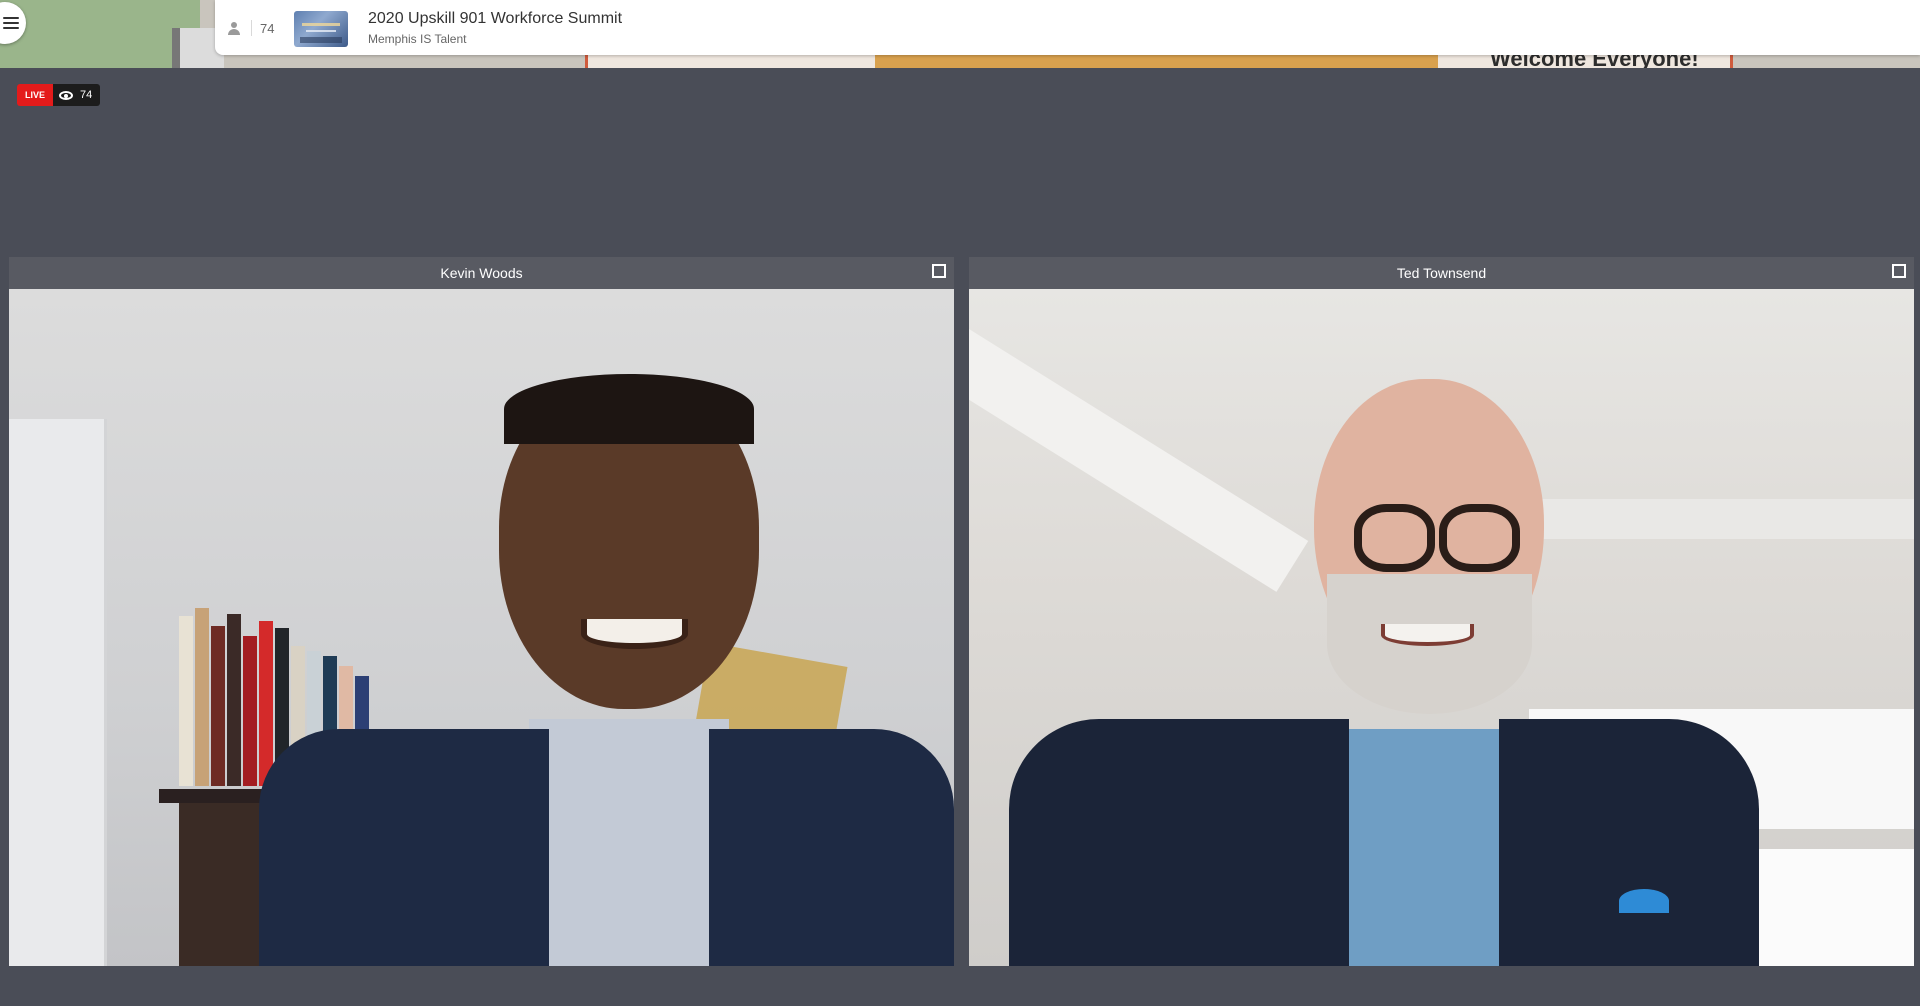 The width and height of the screenshot is (1920, 1006). Describe the element at coordinates (66, 95) in the screenshot. I see `eye-icon` at that location.